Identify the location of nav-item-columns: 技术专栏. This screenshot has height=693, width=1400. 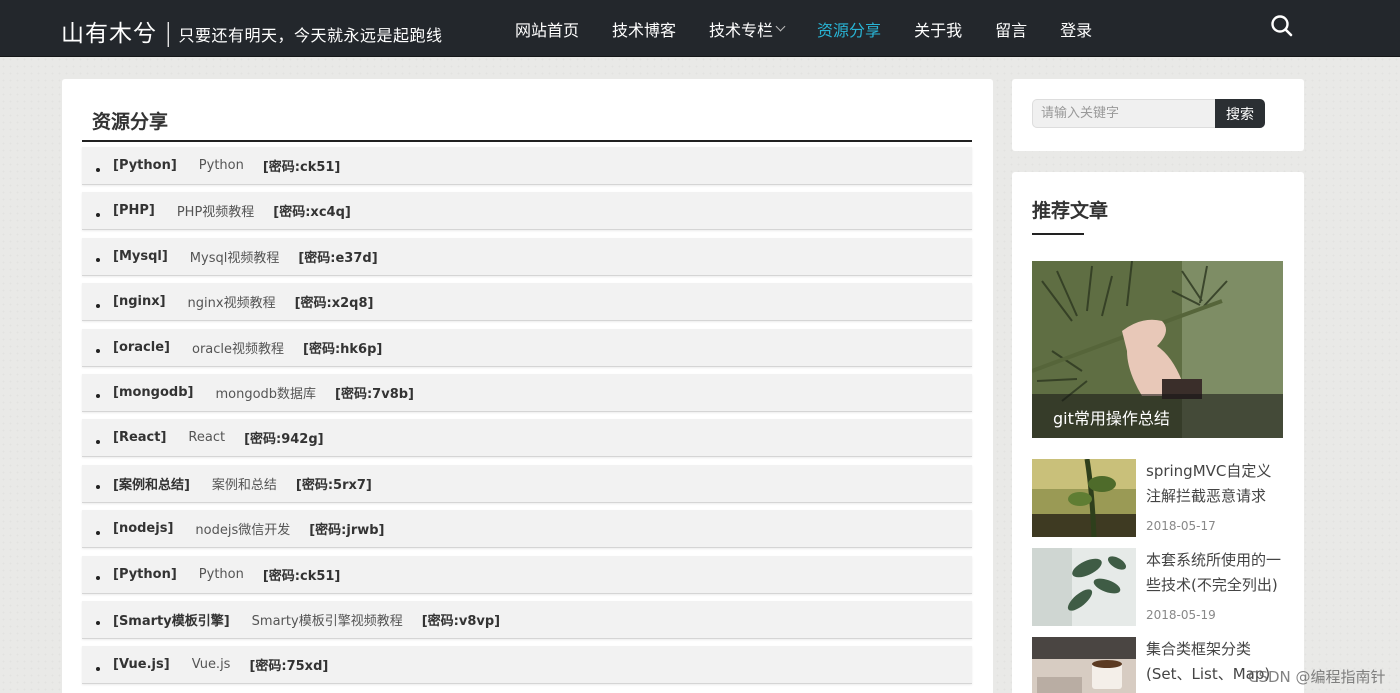
(747, 29).